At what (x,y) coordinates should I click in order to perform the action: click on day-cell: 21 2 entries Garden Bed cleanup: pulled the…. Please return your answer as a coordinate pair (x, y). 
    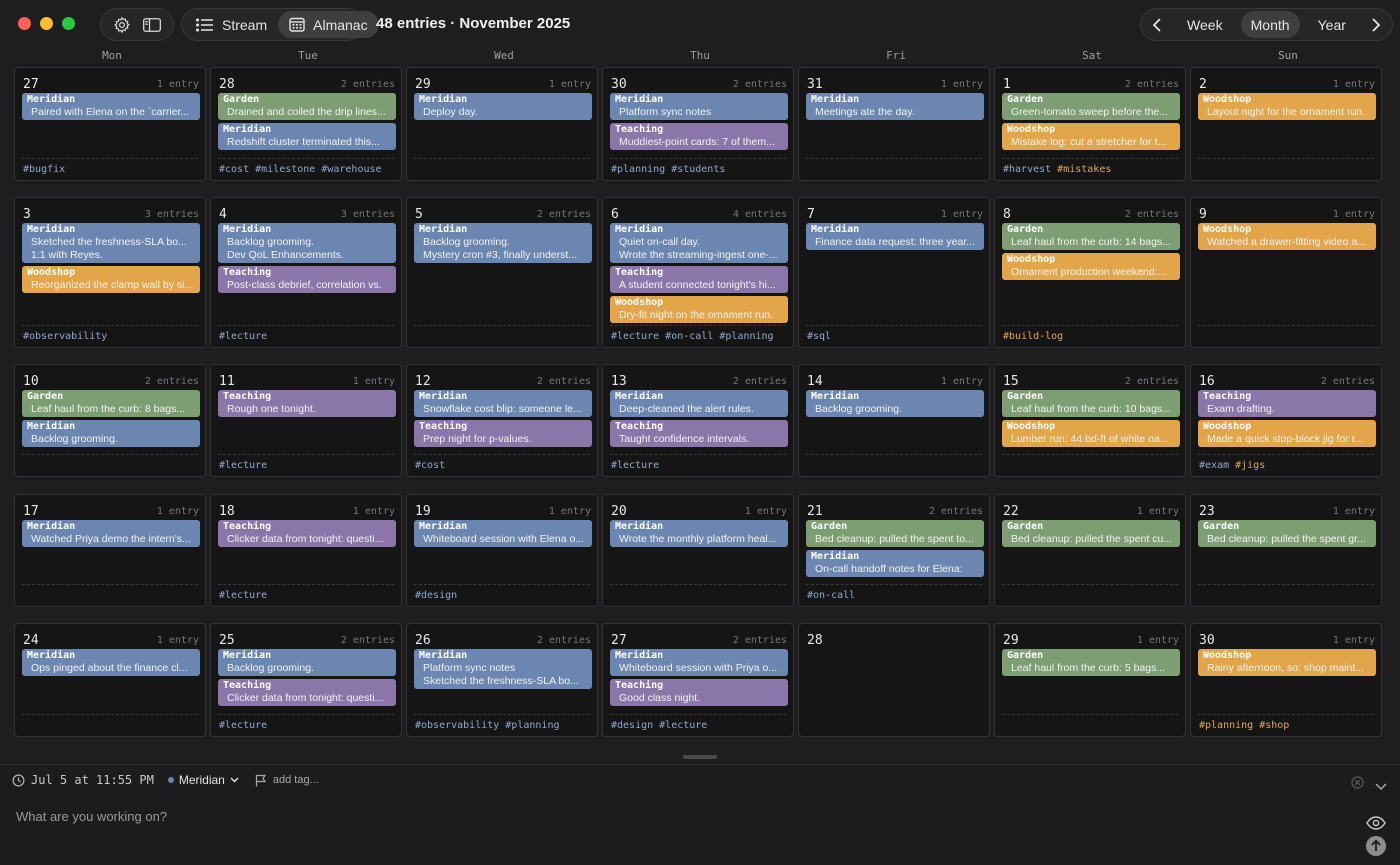
    Looking at the image, I should click on (894, 550).